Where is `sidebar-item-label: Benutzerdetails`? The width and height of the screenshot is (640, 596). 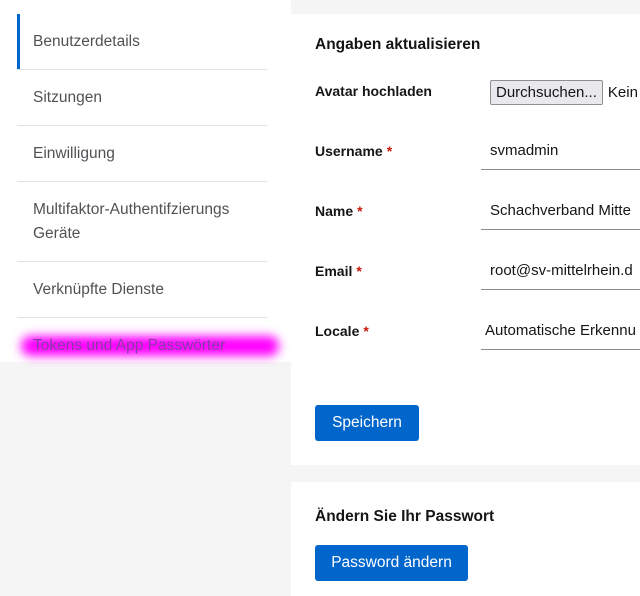
sidebar-item-label: Benutzerdetails is located at coordinates (86, 41).